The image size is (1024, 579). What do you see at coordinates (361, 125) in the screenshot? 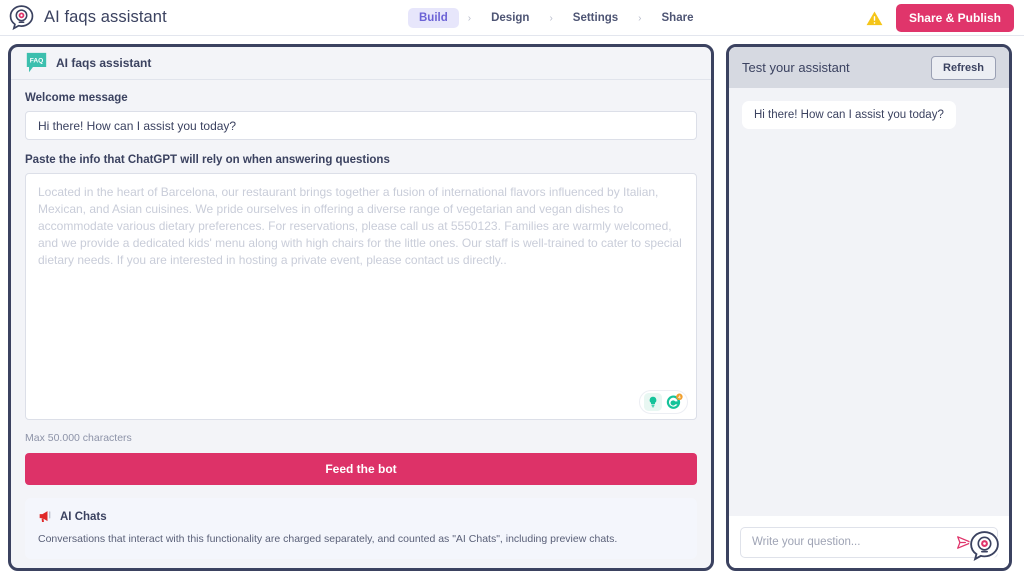
I see `welcome-message-input` at bounding box center [361, 125].